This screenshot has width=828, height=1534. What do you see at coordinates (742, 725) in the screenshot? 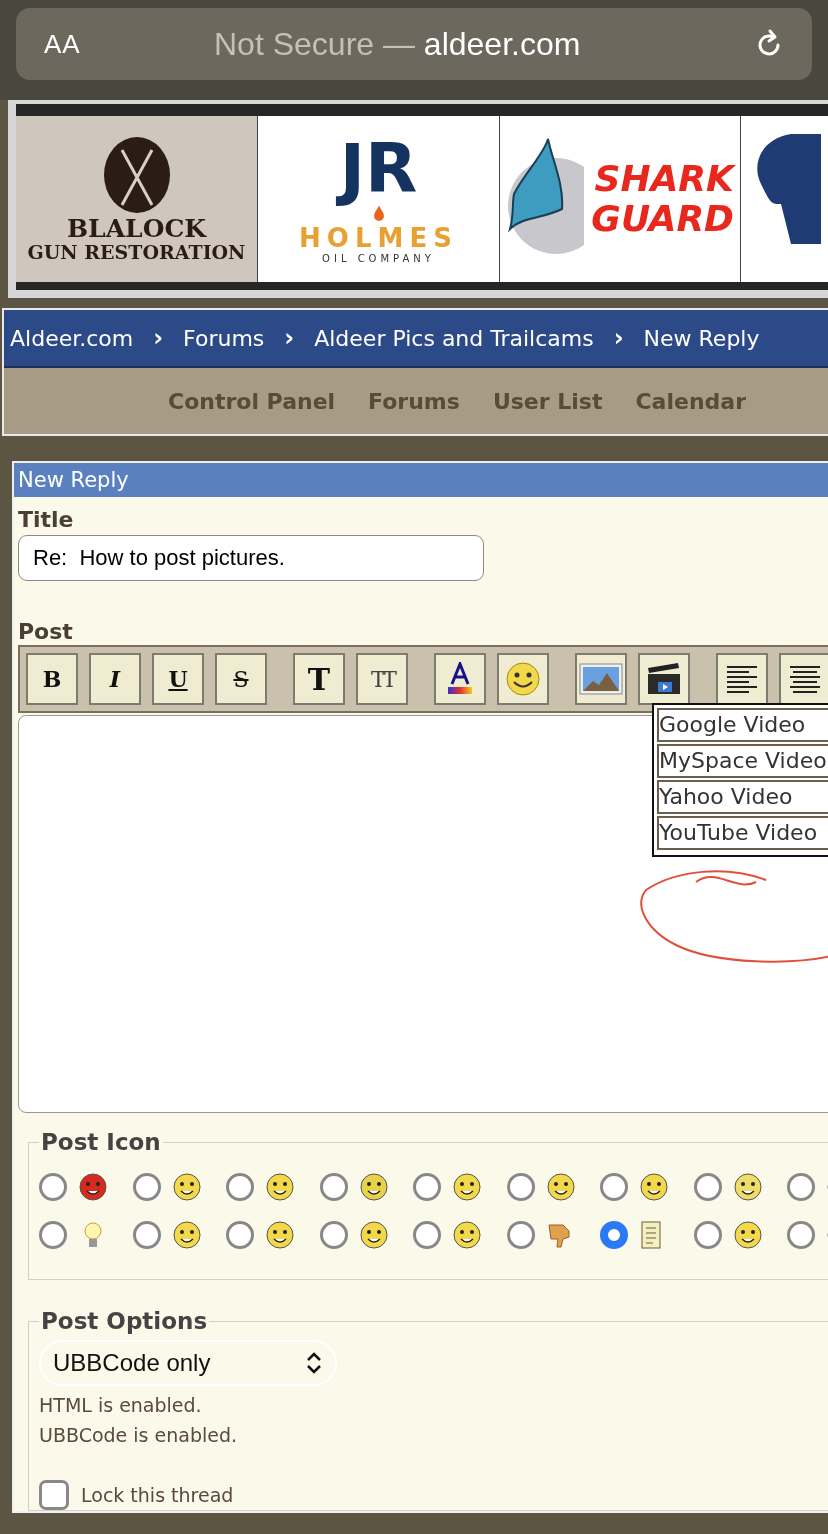
I see `menu-item: Google Video` at bounding box center [742, 725].